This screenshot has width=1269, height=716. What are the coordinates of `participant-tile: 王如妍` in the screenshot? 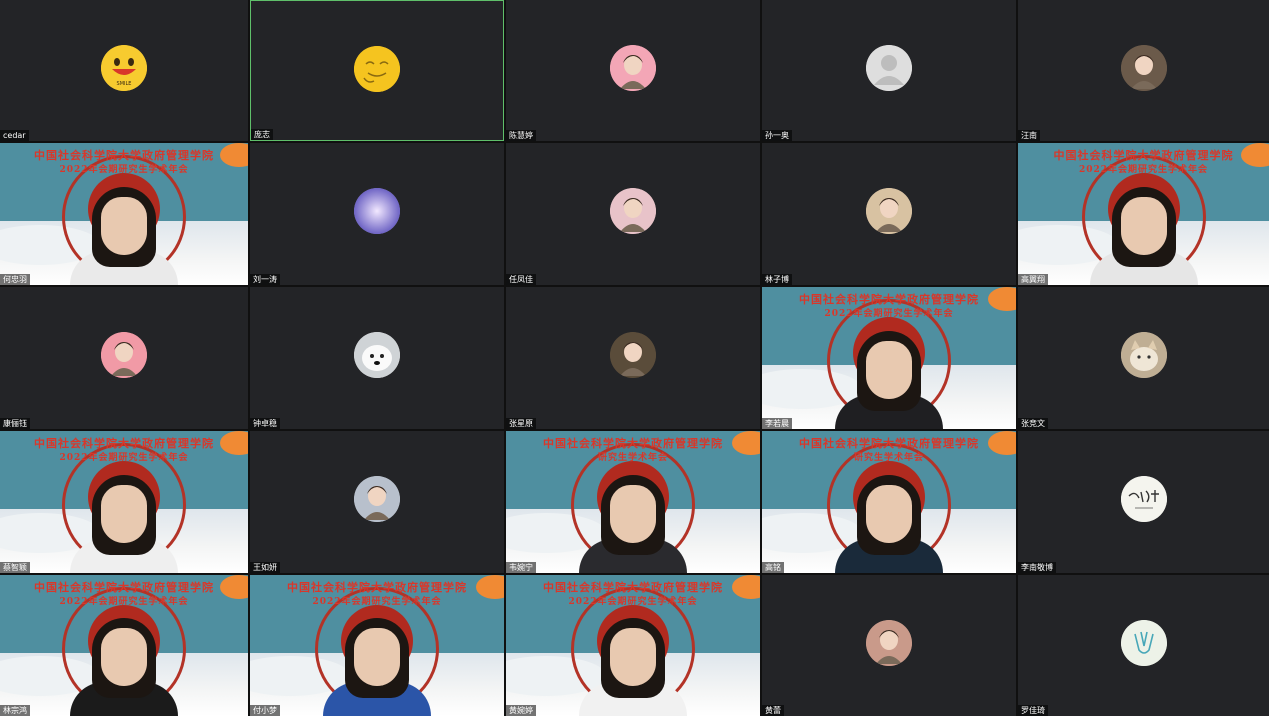 It's located at (377, 502).